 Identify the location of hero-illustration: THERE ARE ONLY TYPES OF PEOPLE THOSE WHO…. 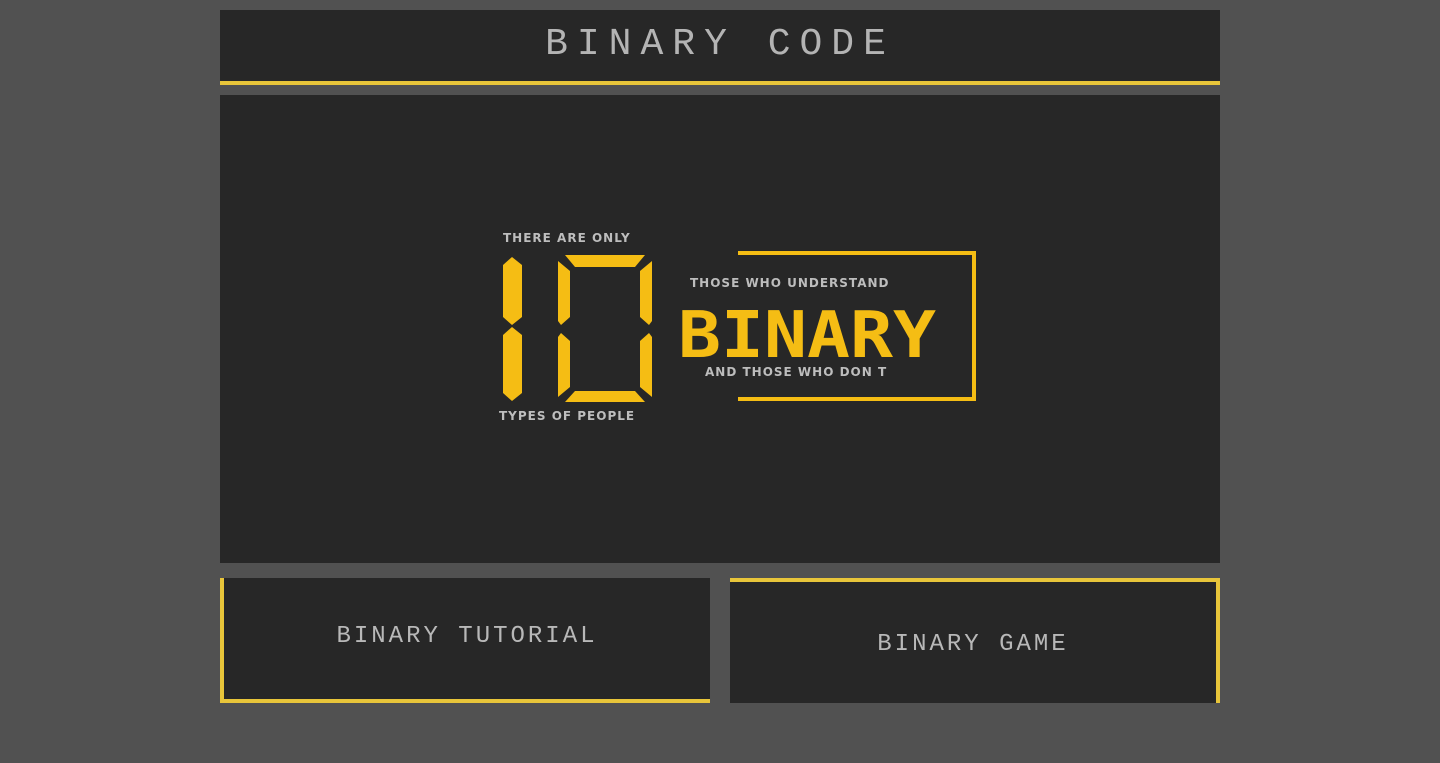
(737, 327).